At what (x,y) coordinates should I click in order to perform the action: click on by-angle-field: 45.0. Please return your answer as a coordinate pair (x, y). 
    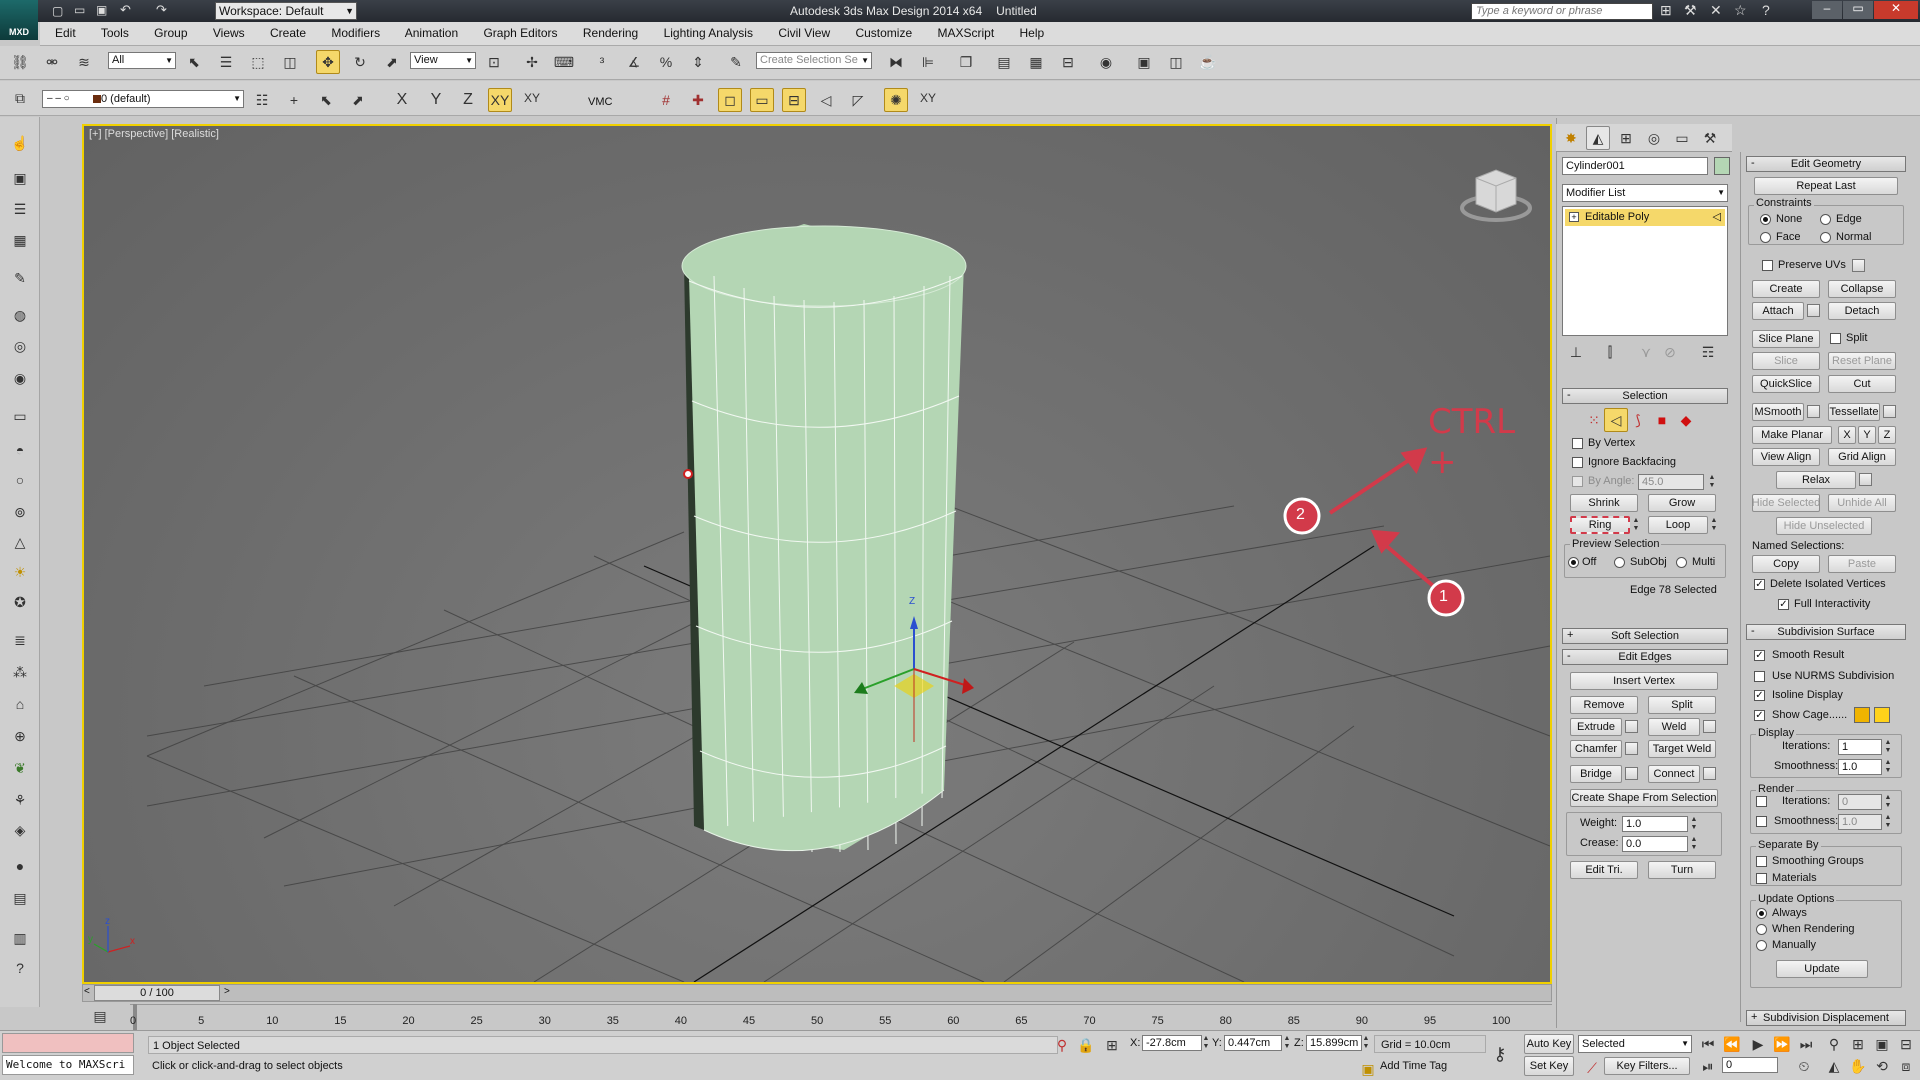
    Looking at the image, I should click on (1671, 482).